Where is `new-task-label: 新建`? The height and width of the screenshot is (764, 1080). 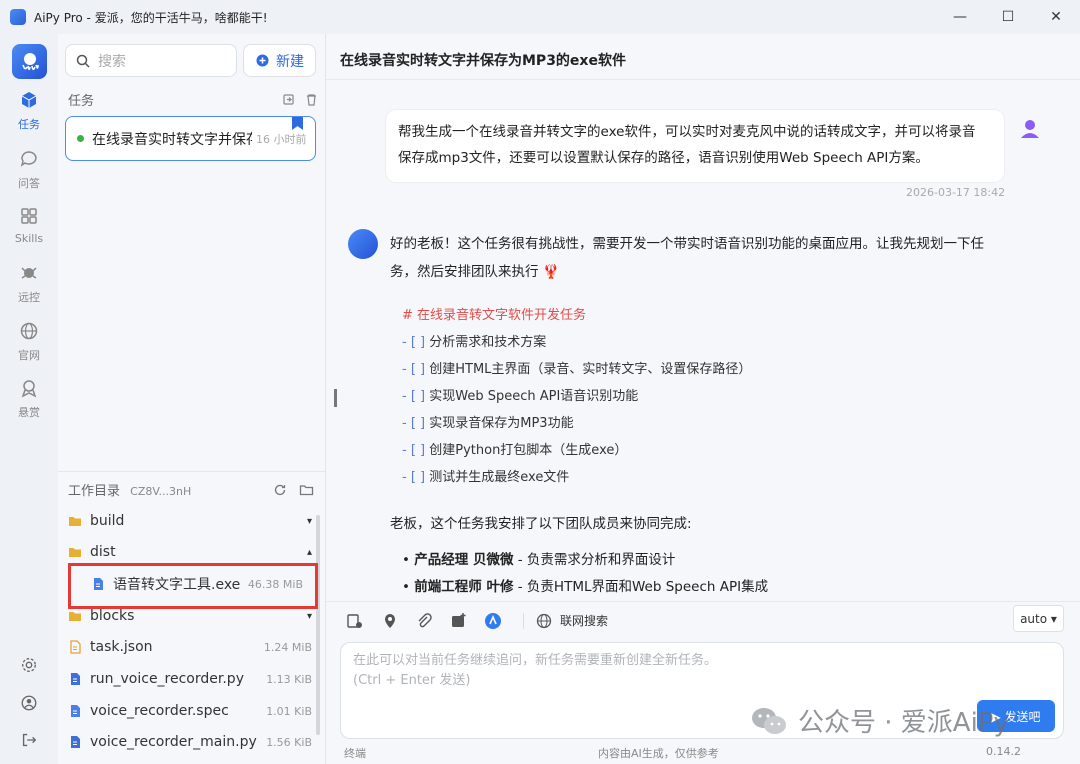
new-task-label: 新建 is located at coordinates (290, 61).